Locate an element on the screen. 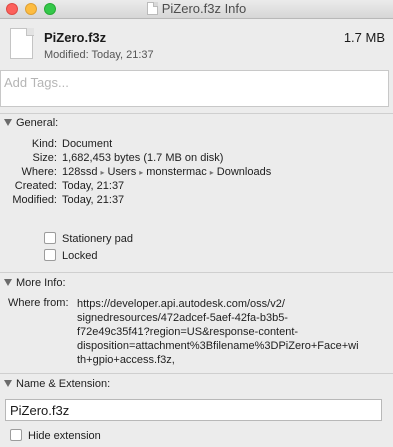  locked-checkbox: Locked is located at coordinates (70, 256).